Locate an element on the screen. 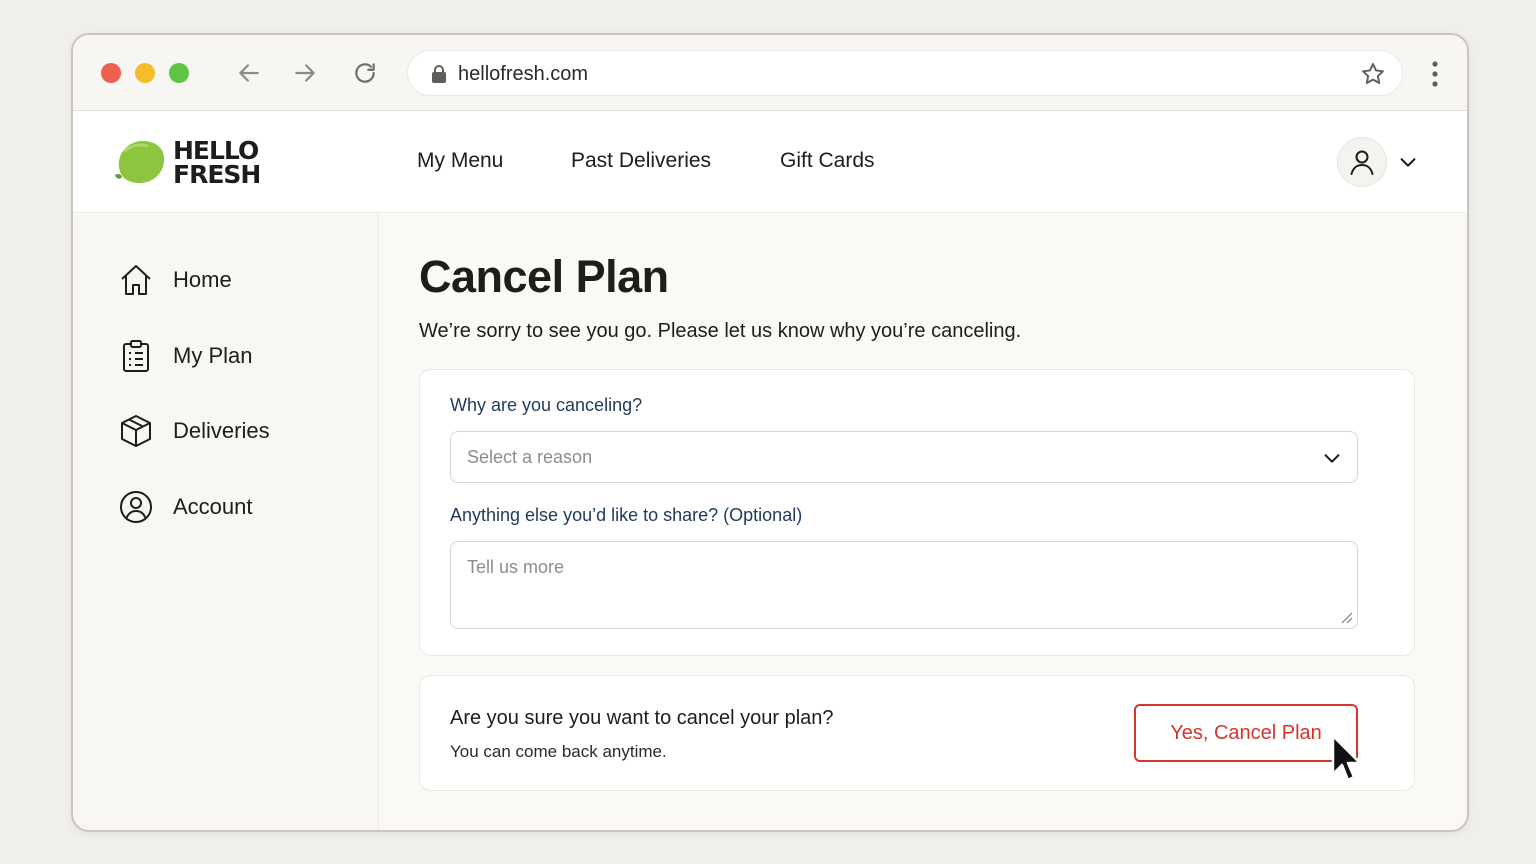 This screenshot has width=1536, height=864. more-vertical-icon is located at coordinates (1435, 74).